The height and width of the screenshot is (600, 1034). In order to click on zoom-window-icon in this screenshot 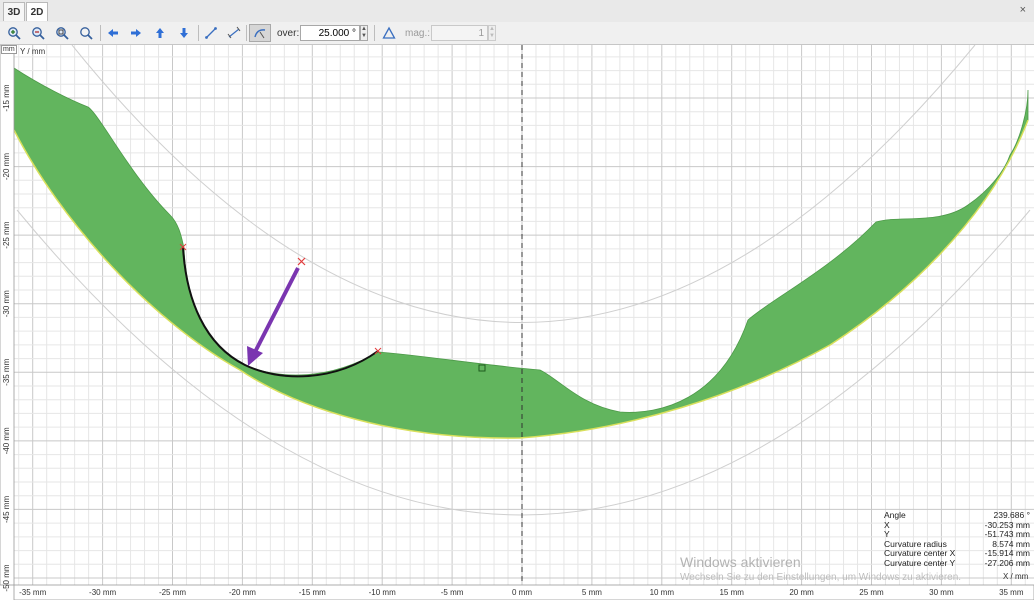, I will do `click(62, 33)`.